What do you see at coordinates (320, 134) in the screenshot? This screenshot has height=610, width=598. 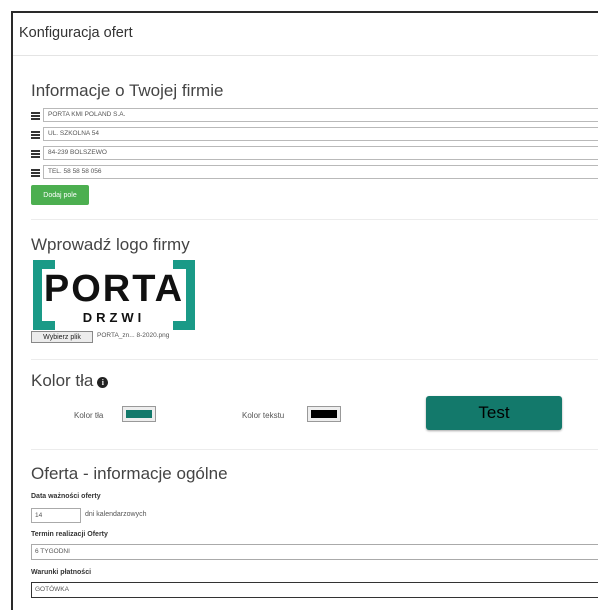 I see `company-street-field: UL. SZKOLNA 54` at bounding box center [320, 134].